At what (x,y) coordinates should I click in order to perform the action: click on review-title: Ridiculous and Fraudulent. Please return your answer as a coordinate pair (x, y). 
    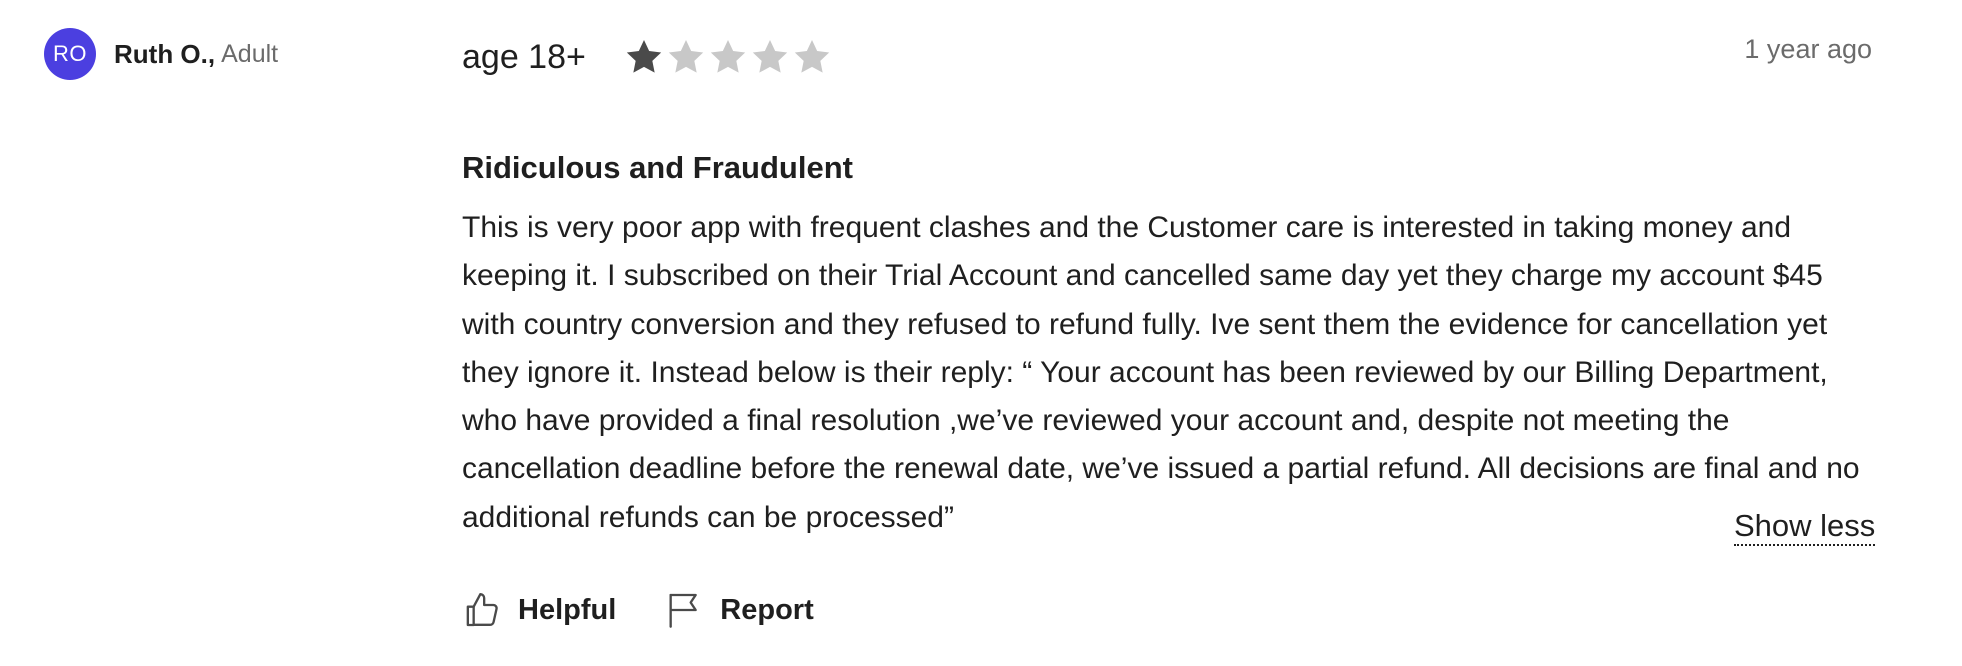
    Looking at the image, I should click on (657, 167).